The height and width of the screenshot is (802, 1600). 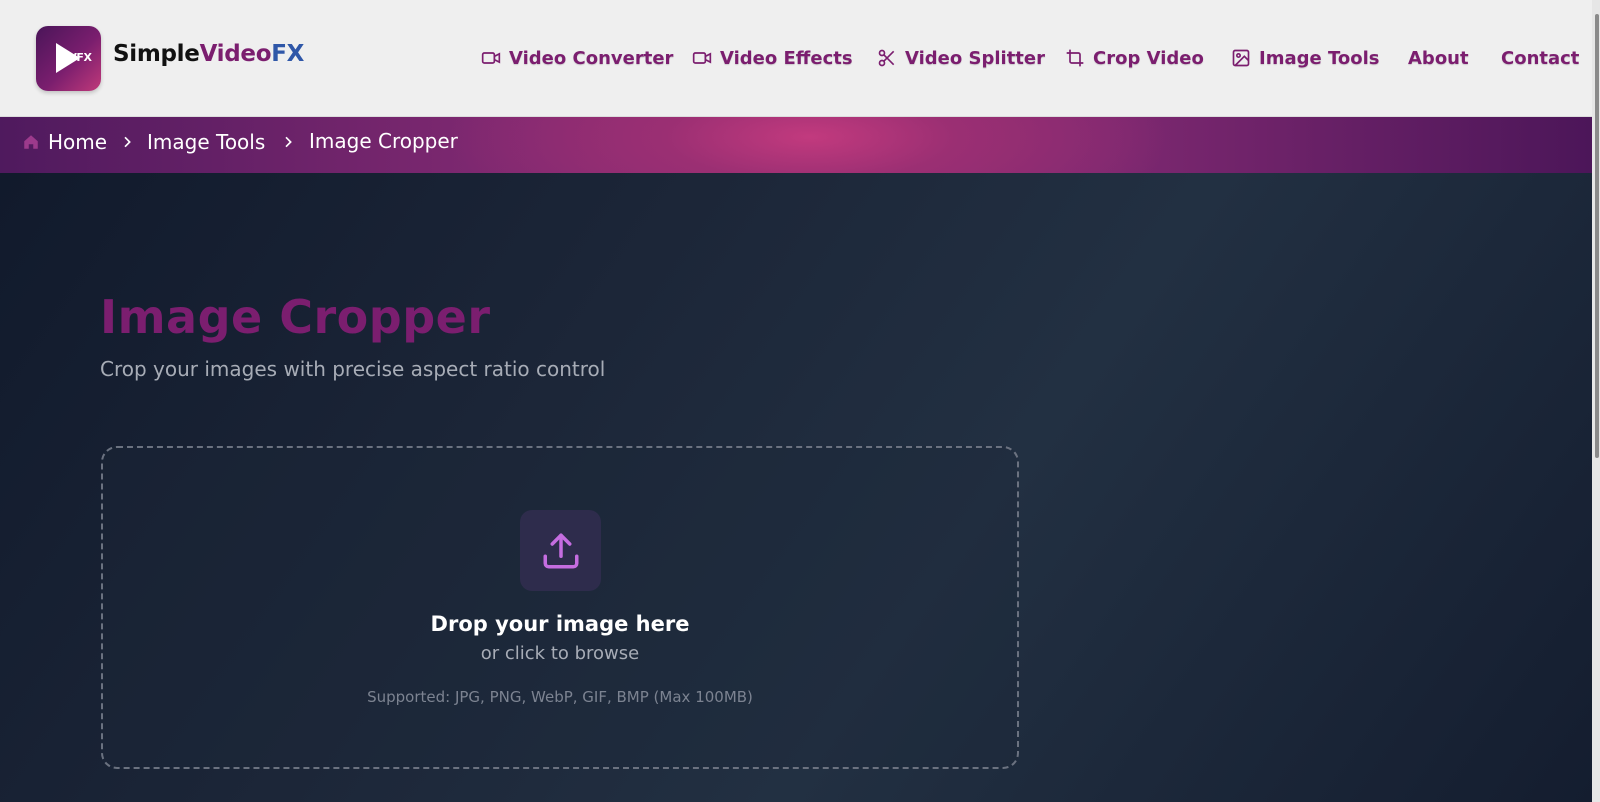 What do you see at coordinates (1148, 58) in the screenshot?
I see `nav-label: Crop Video` at bounding box center [1148, 58].